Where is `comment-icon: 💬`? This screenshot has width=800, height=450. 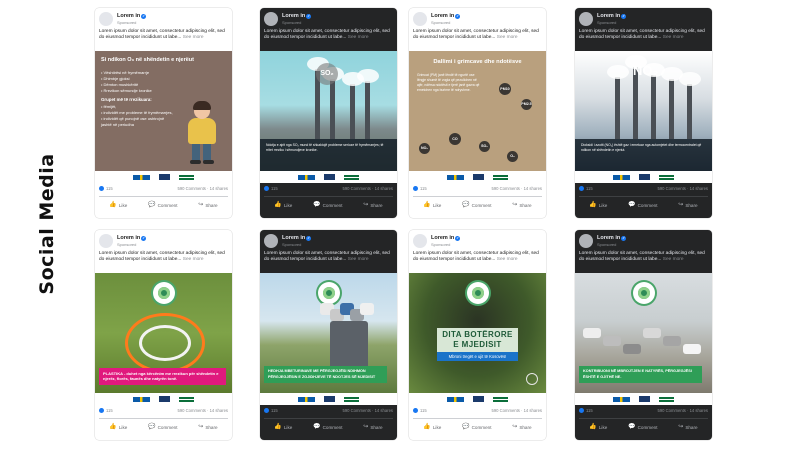
comment-icon: 💬 is located at coordinates (632, 427).